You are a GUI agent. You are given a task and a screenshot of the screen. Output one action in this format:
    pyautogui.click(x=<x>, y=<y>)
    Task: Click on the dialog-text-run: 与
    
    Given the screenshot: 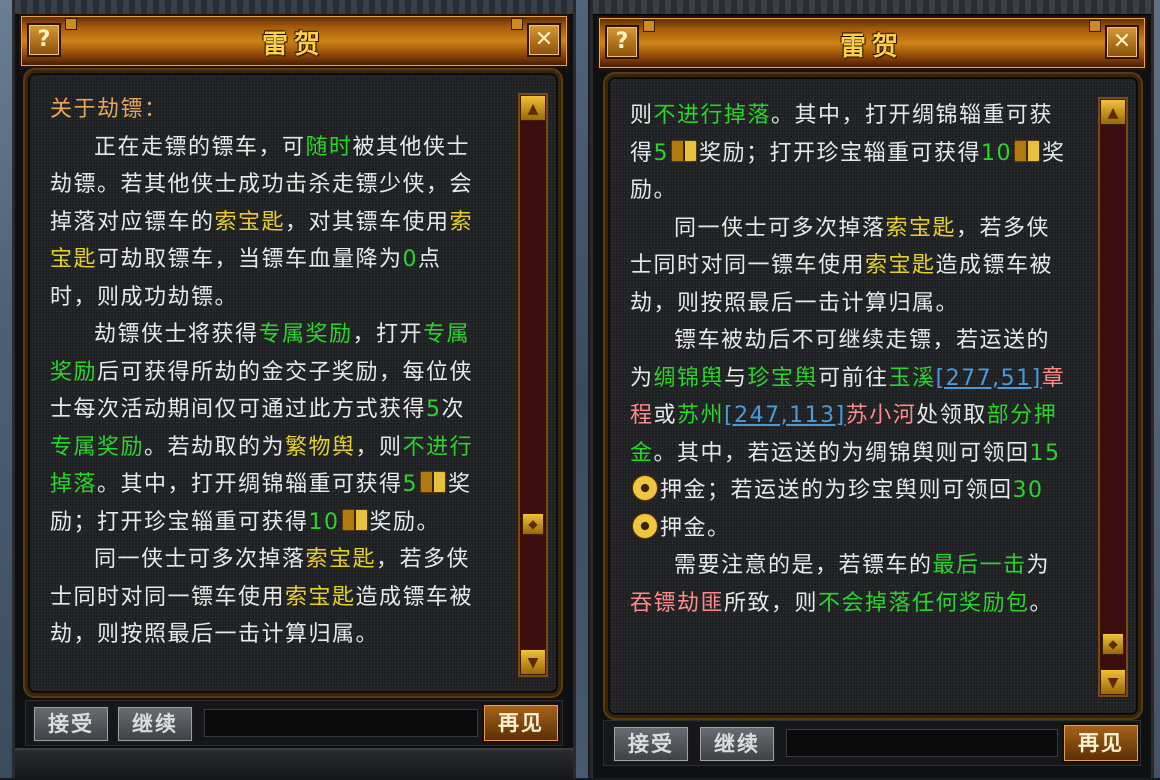 What is the action you would take?
    pyautogui.click(x=736, y=378)
    